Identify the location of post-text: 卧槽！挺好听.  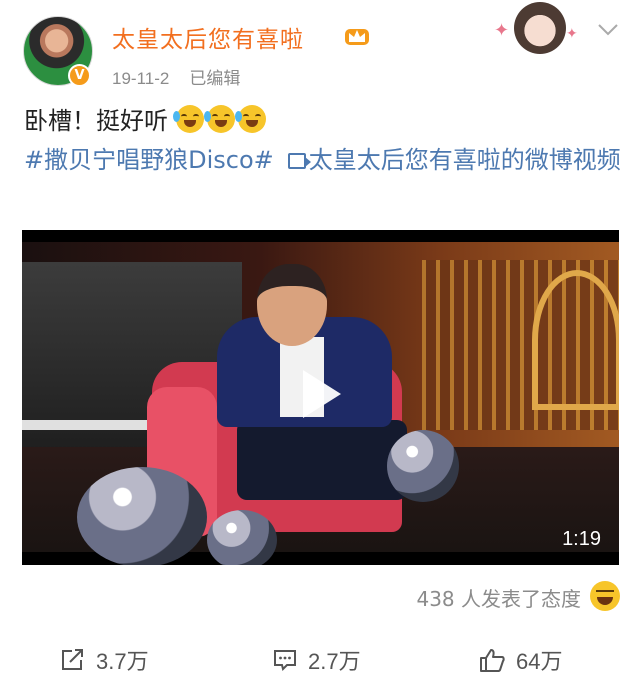
(324, 121).